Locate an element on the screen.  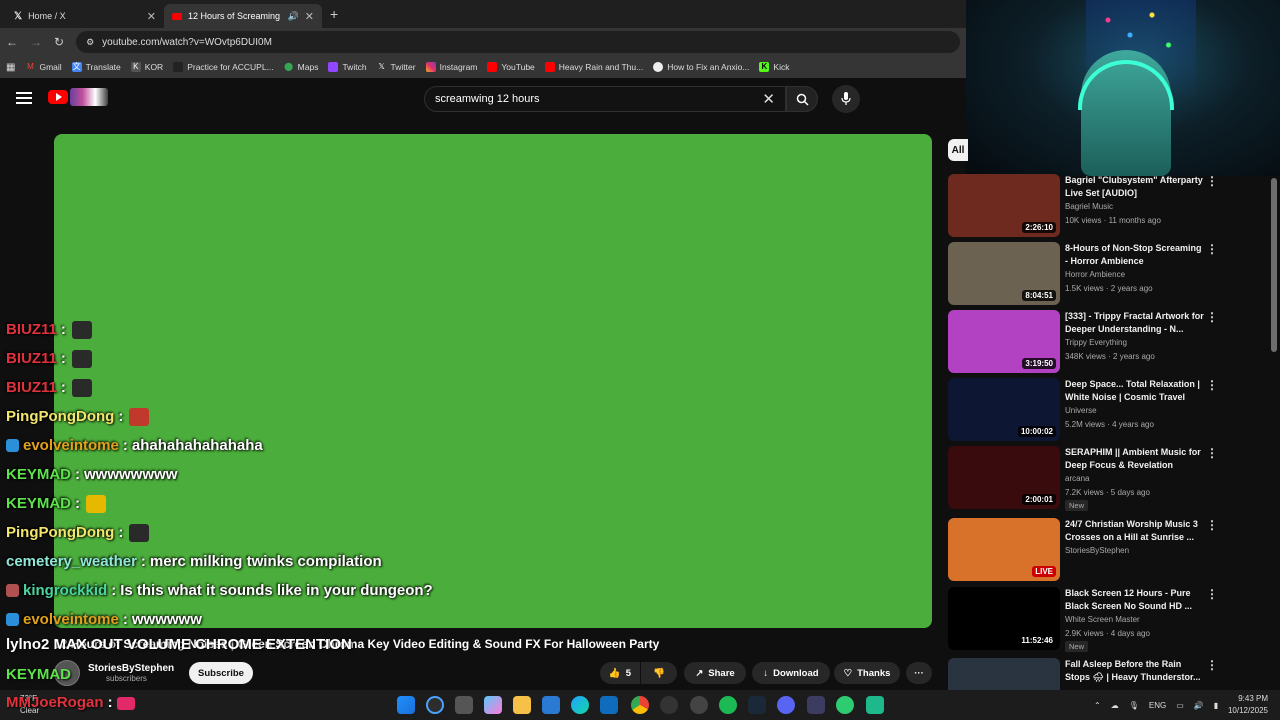
reload-icon: ↻ is located at coordinates (59, 42).